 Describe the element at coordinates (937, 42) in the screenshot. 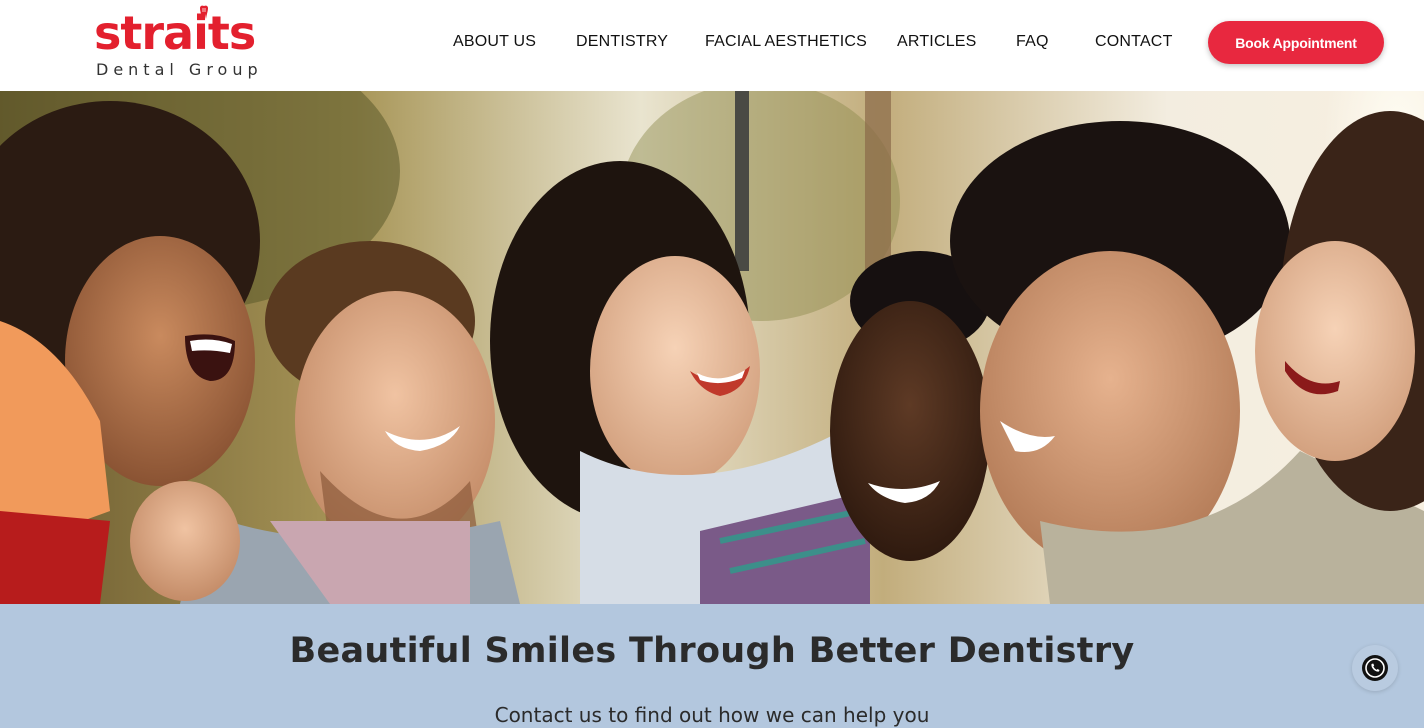

I see `nav-articles: ARTICLES` at that location.